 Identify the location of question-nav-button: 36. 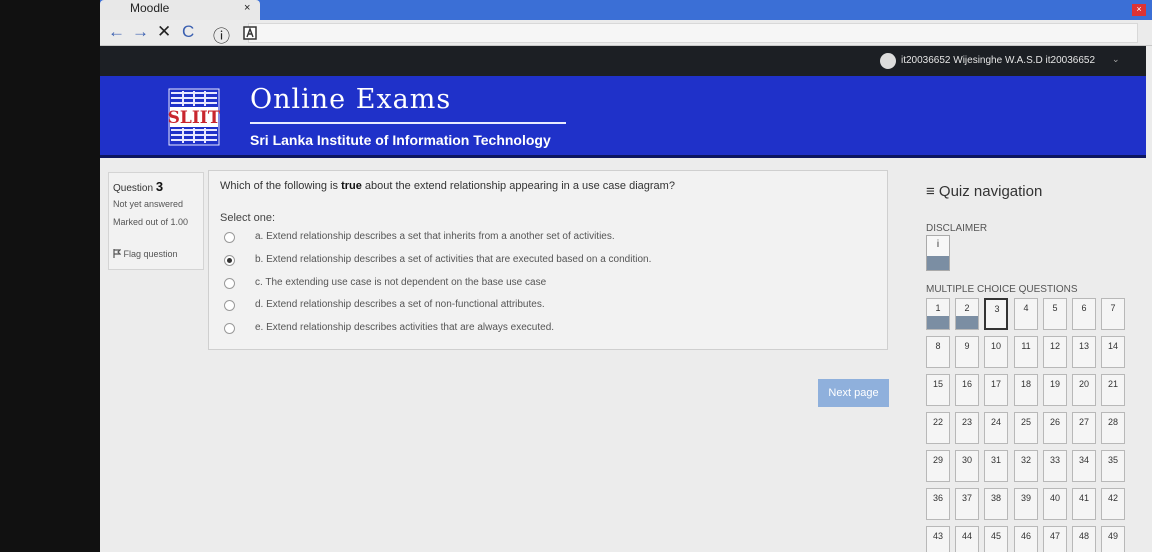
(938, 504).